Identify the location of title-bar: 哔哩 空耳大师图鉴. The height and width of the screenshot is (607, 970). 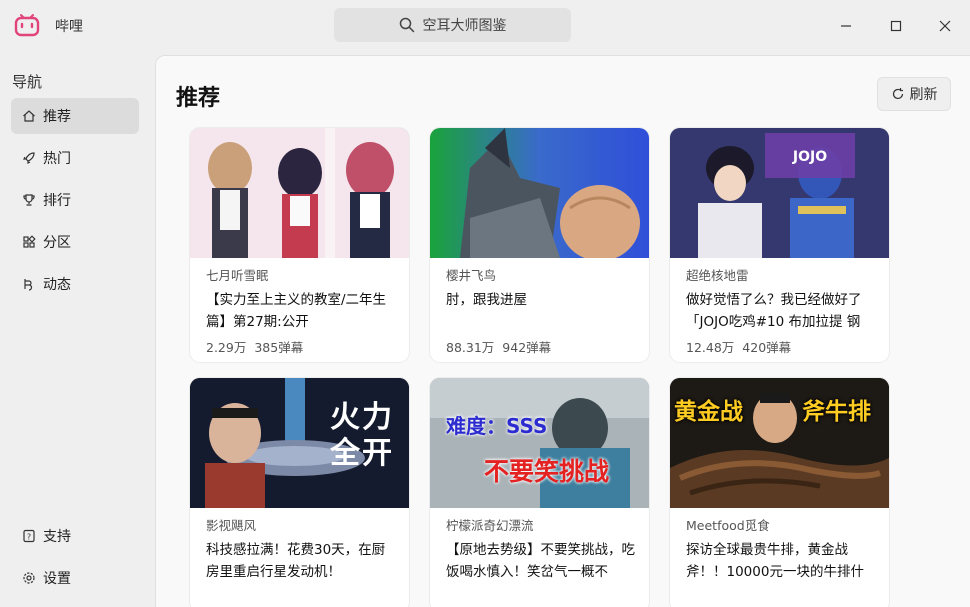
(485, 26).